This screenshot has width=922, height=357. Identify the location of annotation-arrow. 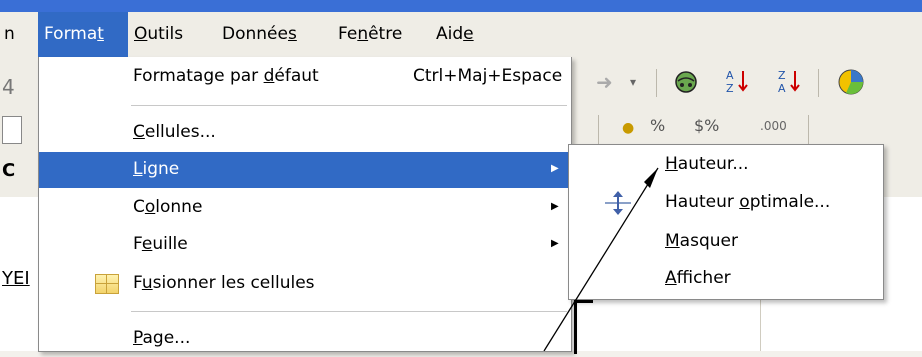
(601, 259).